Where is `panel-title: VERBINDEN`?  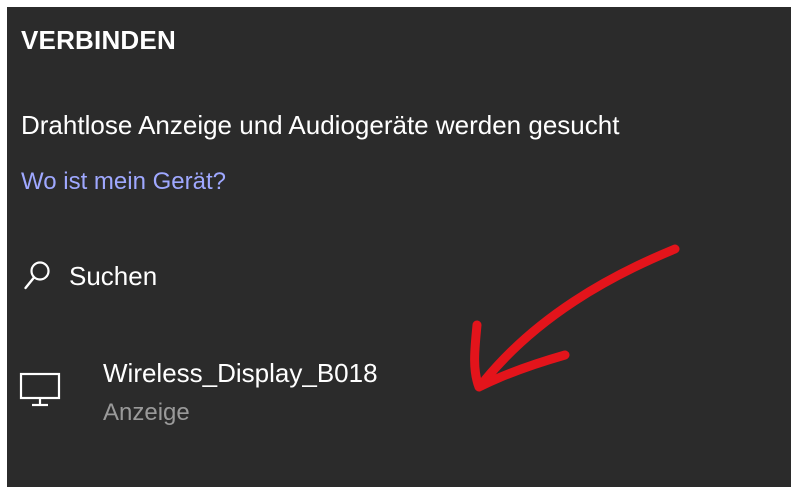
panel-title: VERBINDEN is located at coordinates (98, 40).